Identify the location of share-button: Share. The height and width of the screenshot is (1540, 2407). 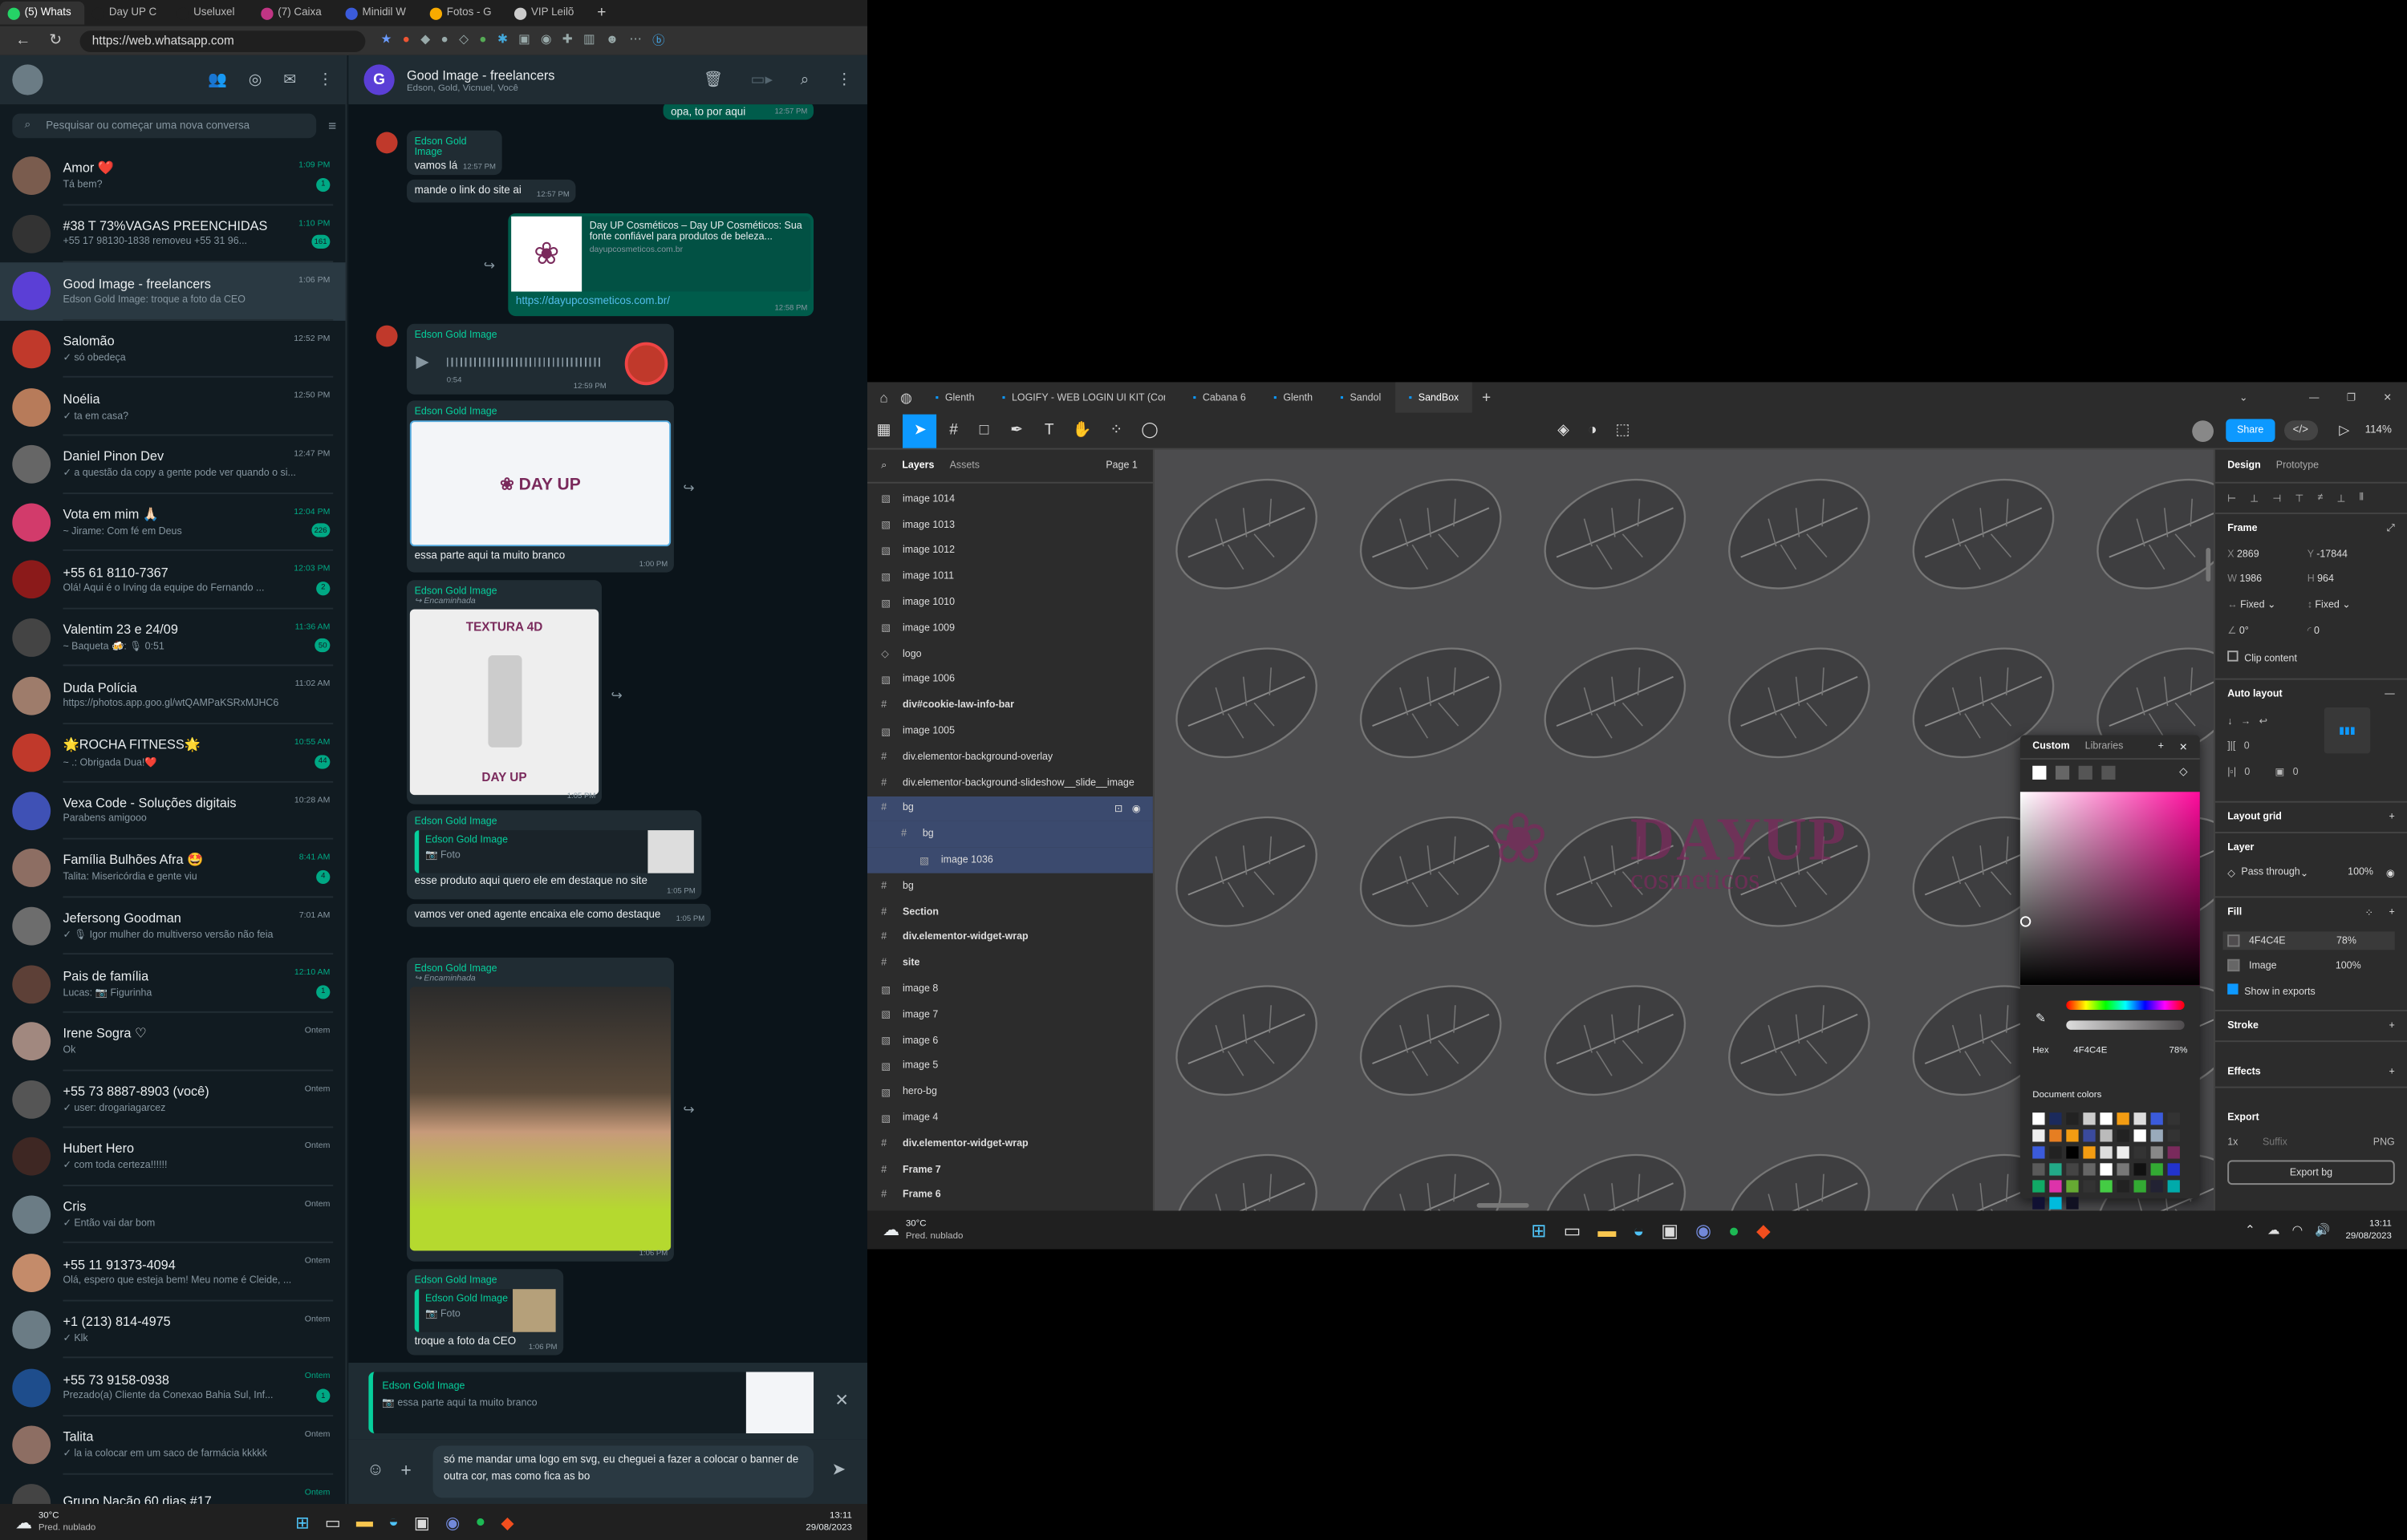
(2251, 431).